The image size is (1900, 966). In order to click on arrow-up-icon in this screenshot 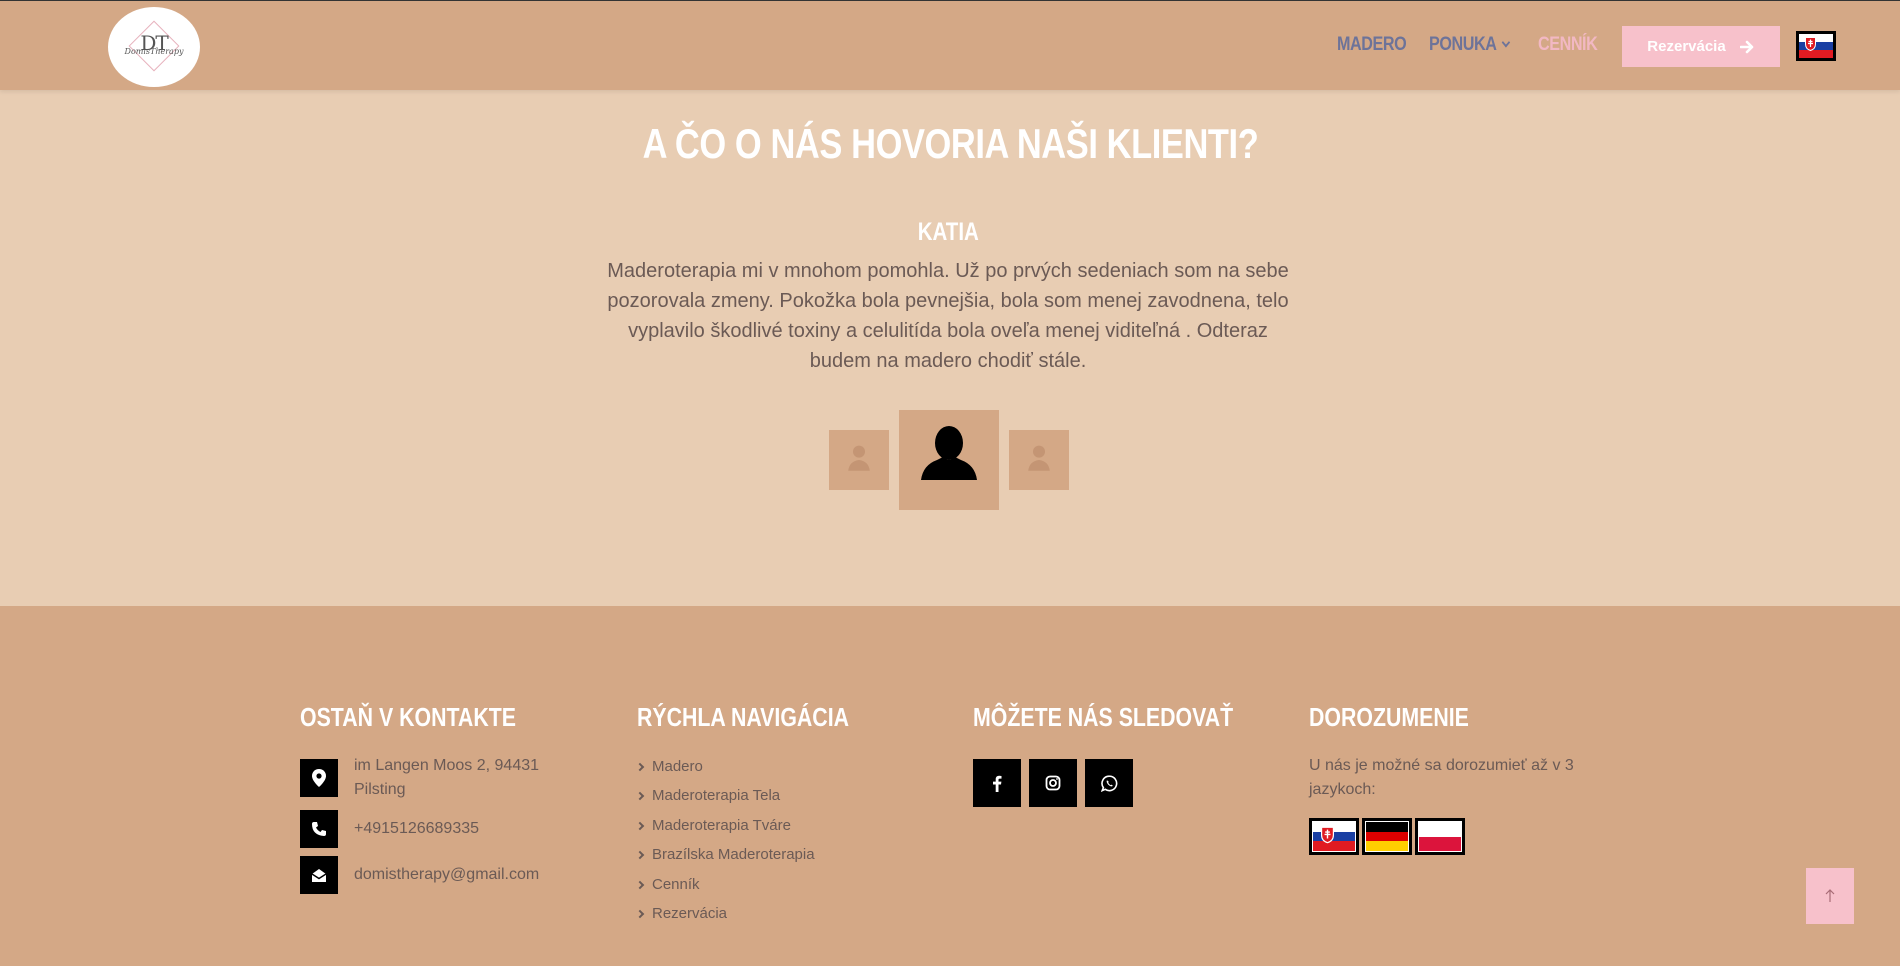, I will do `click(1830, 895)`.